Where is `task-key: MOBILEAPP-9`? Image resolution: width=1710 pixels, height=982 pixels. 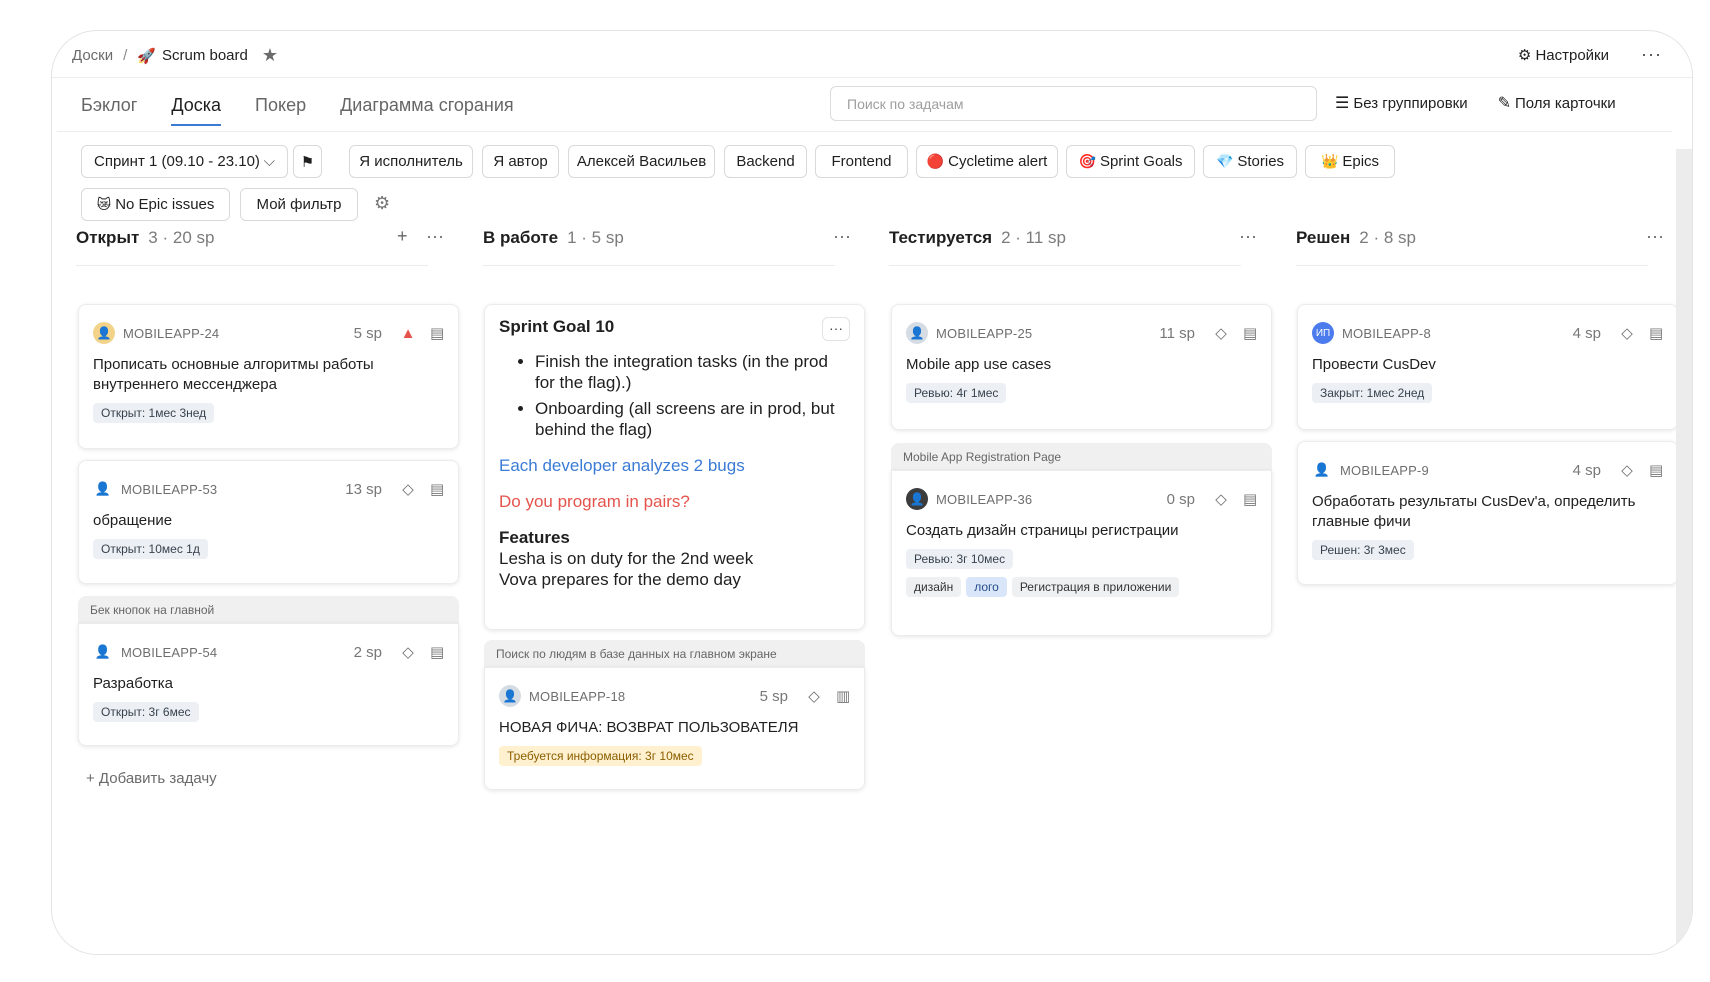 task-key: MOBILEAPP-9 is located at coordinates (1384, 470).